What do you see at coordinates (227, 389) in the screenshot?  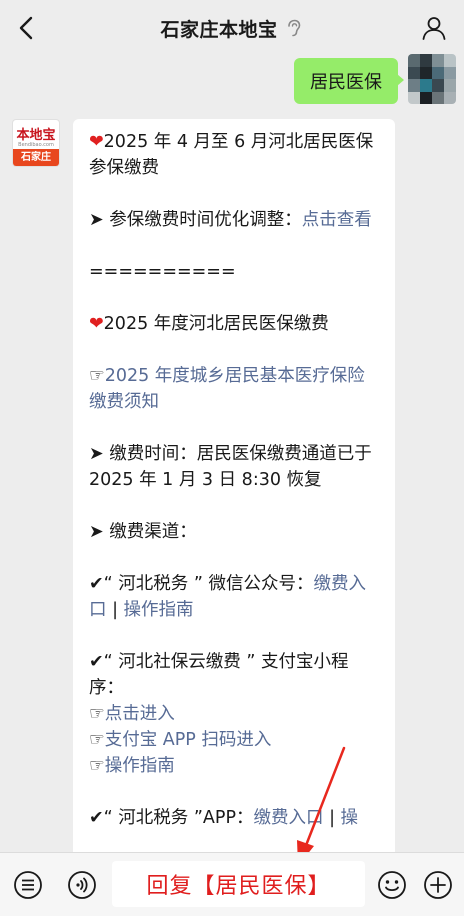 I see `notice-link: 2025 年度城乡居民基本医疗保险缴费须知` at bounding box center [227, 389].